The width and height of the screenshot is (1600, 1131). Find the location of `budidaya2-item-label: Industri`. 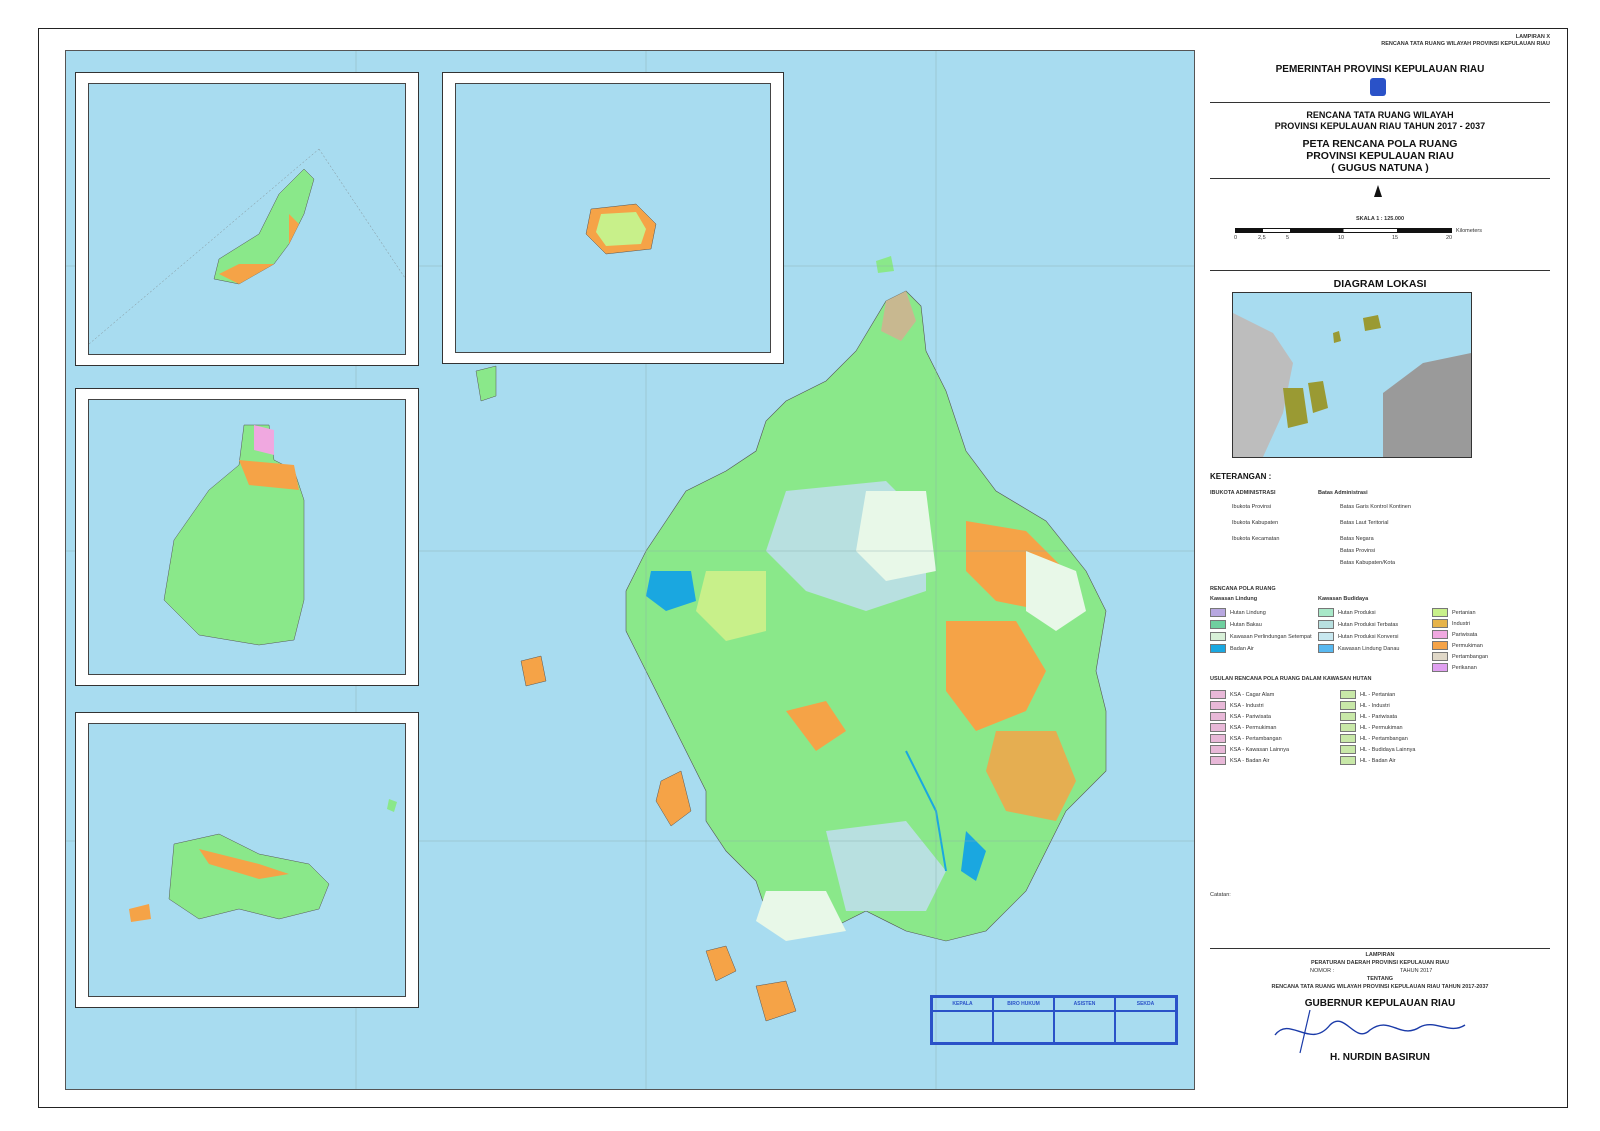

budidaya2-item-label: Industri is located at coordinates (1461, 623).